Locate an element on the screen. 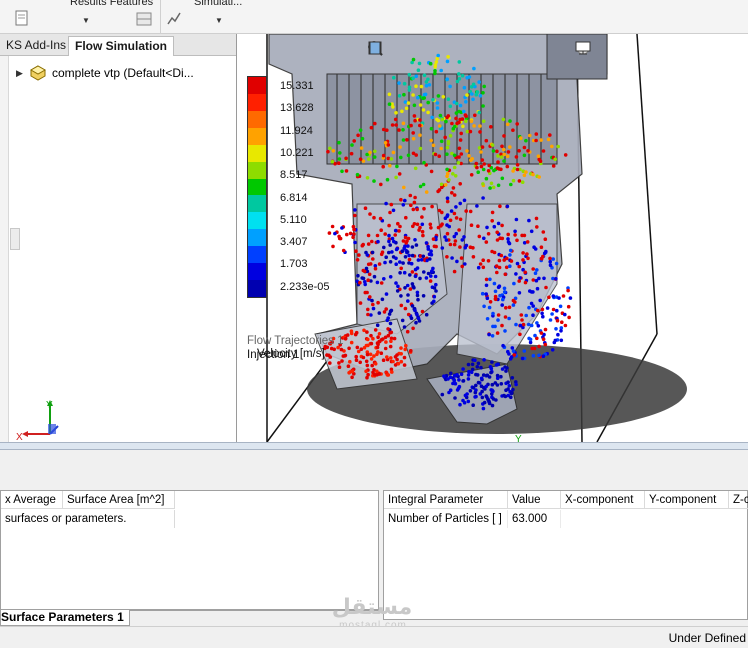 Image resolution: width=748 pixels, height=648 pixels. column-header: x Average is located at coordinates (32, 500).